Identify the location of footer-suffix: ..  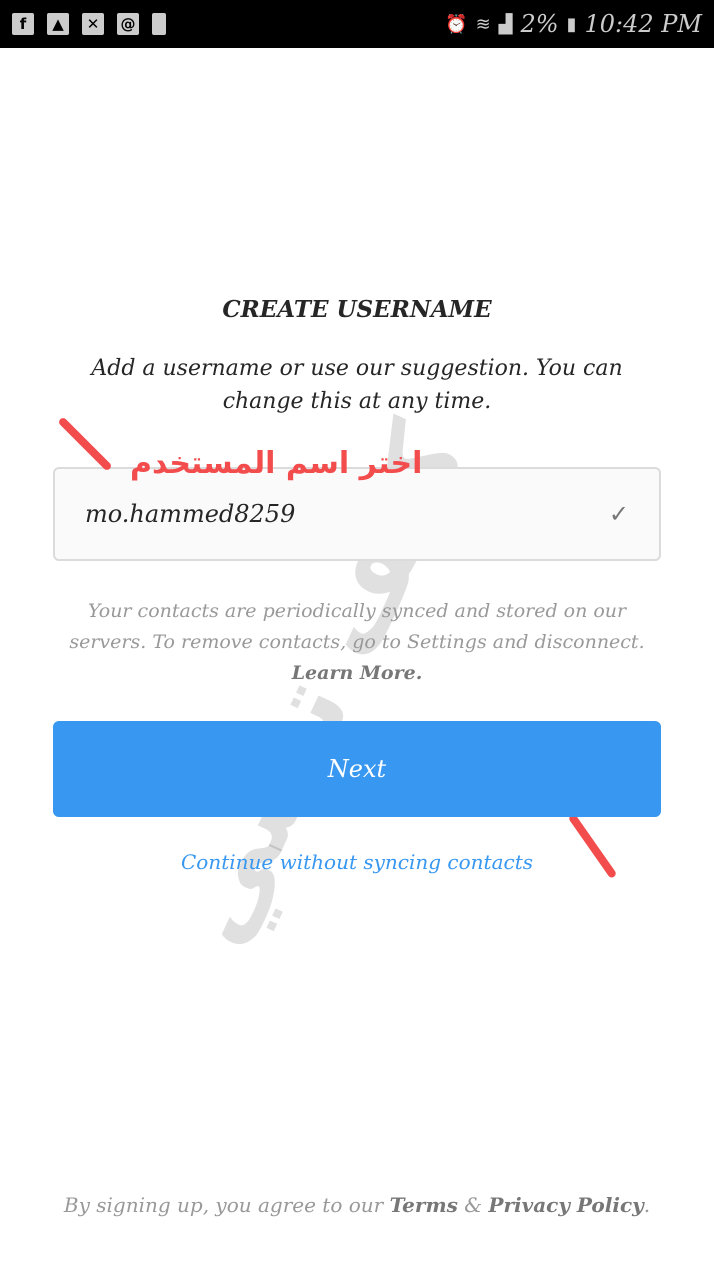
(647, 1205).